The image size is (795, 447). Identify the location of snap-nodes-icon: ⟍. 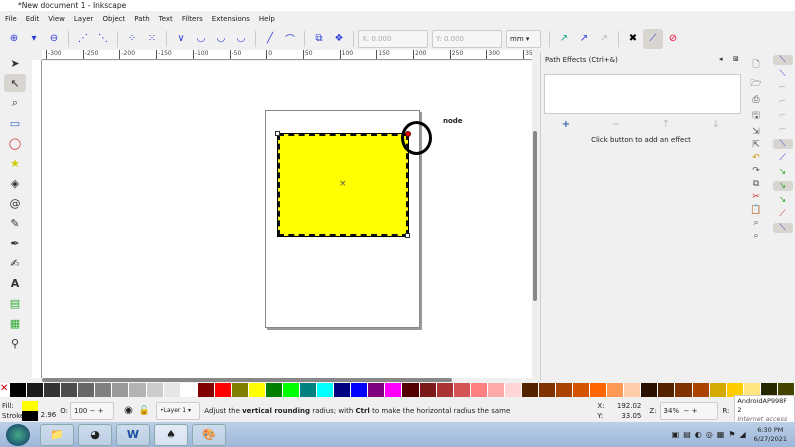
(782, 144).